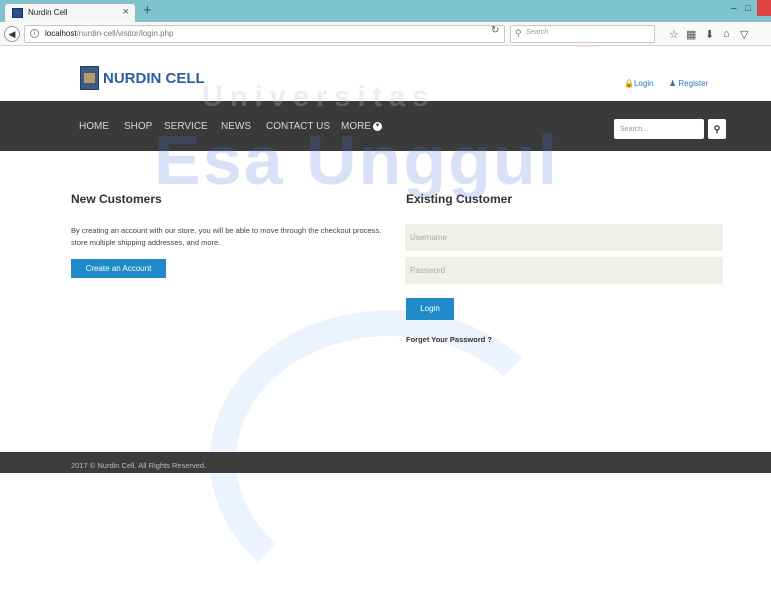 This screenshot has height=610, width=771. What do you see at coordinates (537, 32) in the screenshot?
I see `browser-search-placeholder: Search` at bounding box center [537, 32].